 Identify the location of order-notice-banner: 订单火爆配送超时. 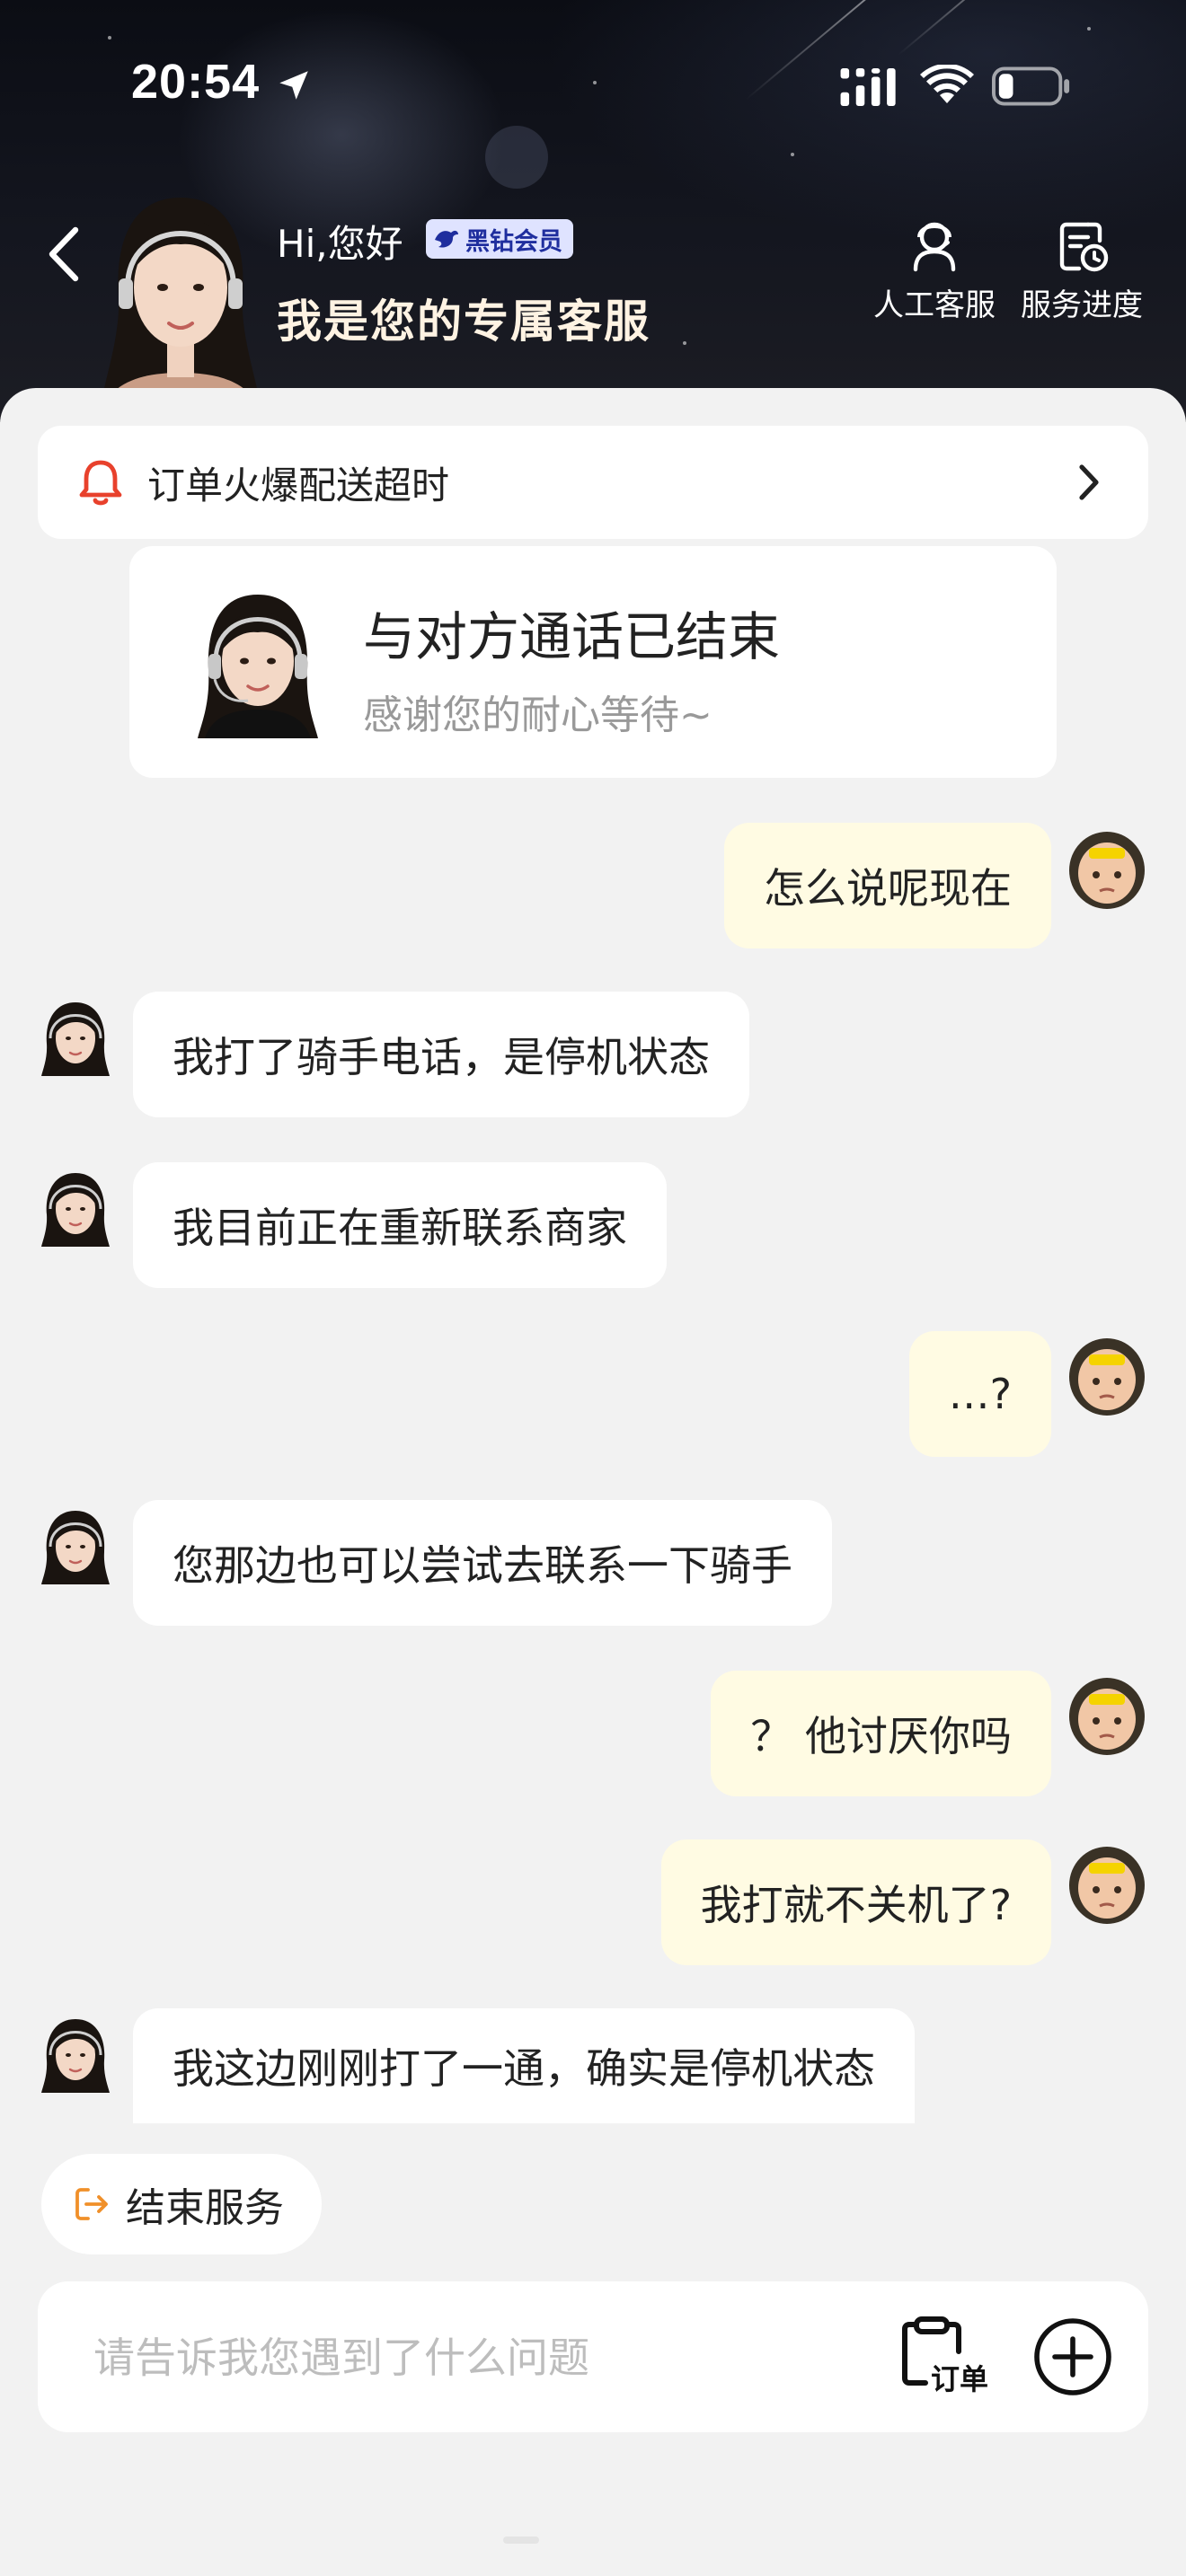
(593, 482).